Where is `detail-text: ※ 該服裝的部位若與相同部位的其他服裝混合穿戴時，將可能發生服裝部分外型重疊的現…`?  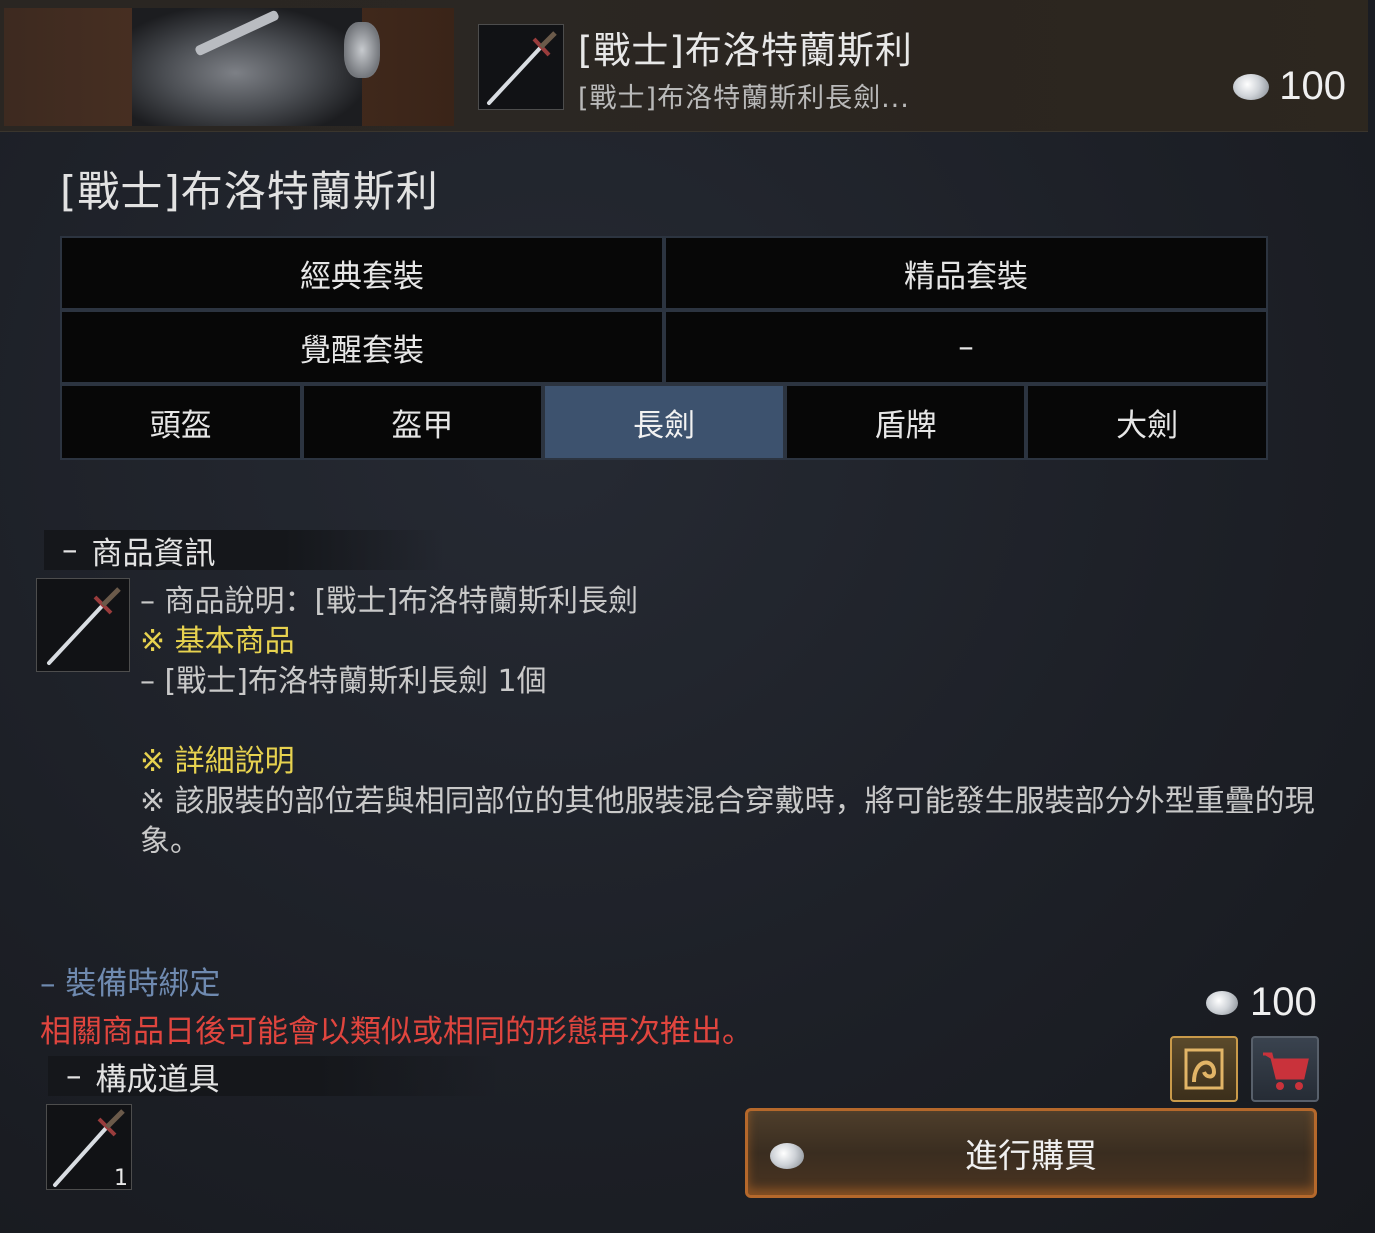
detail-text: ※ 該服裝的部位若與相同部位的其他服裝混合穿戴時，將可能發生服裝部分外型重疊的現… is located at coordinates (727, 821).